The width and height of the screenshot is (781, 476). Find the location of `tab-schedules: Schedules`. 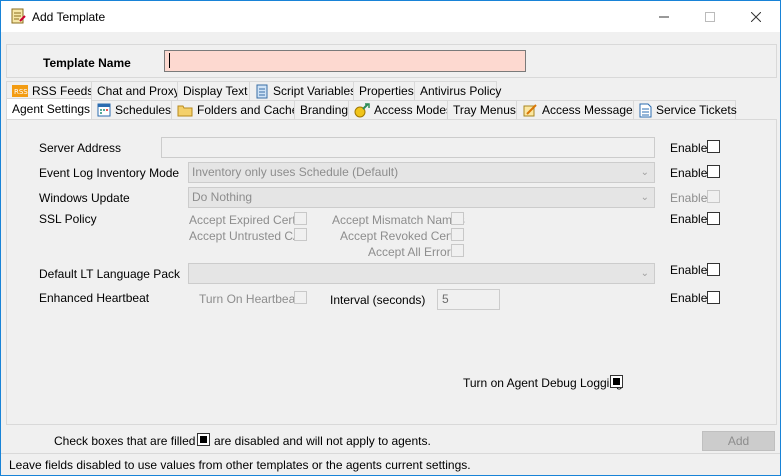

tab-schedules: Schedules is located at coordinates (131, 109).